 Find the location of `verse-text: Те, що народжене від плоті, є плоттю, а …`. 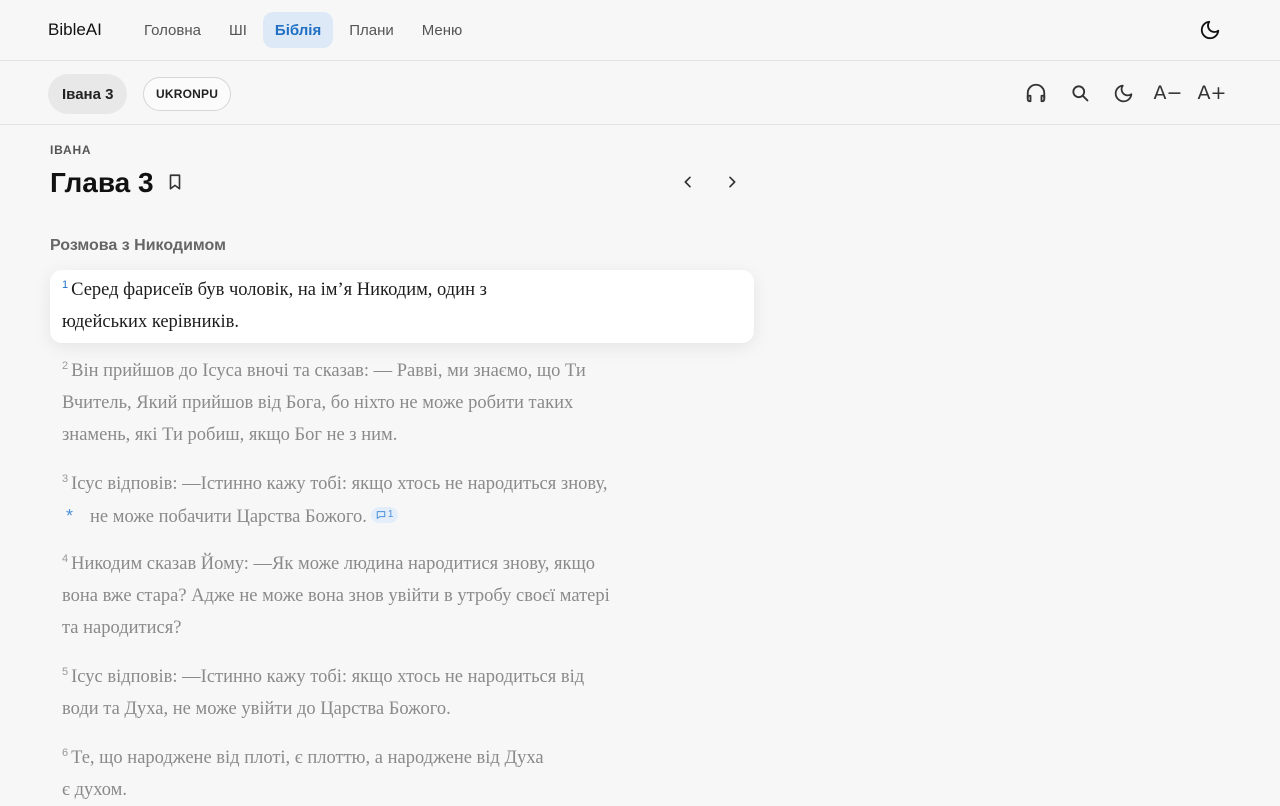

verse-text: Те, що народжене від плоті, є плоттю, а … is located at coordinates (307, 758).